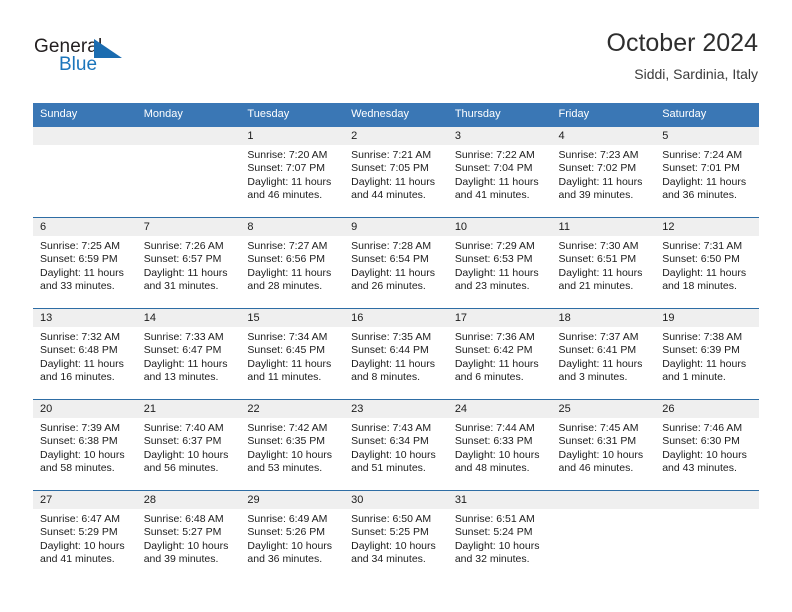 This screenshot has width=792, height=612. Describe the element at coordinates (396, 227) in the screenshot. I see `day-number: 9` at that location.